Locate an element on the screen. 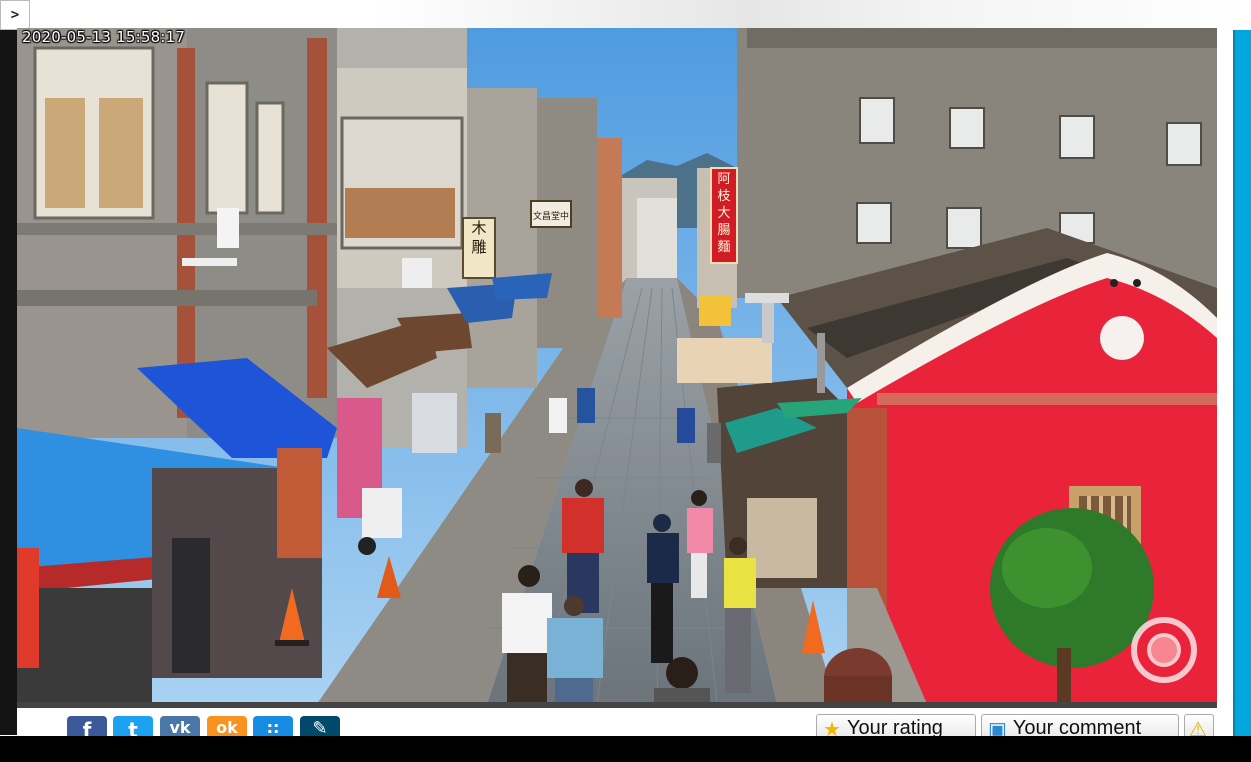  odnoklassniki-icon: ok is located at coordinates (227, 727).